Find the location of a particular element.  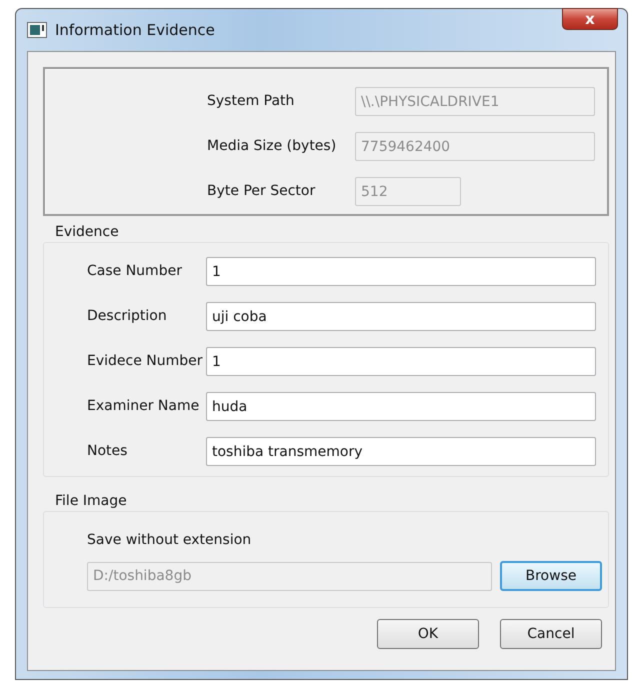

cancel-button: Cancel is located at coordinates (551, 634).